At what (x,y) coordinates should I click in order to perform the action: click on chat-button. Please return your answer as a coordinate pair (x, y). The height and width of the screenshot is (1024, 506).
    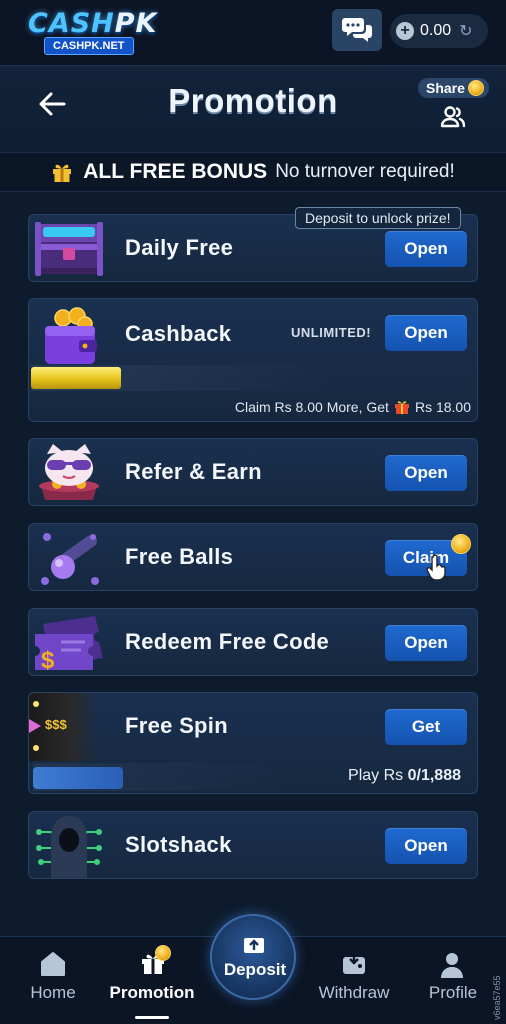
    Looking at the image, I should click on (357, 30).